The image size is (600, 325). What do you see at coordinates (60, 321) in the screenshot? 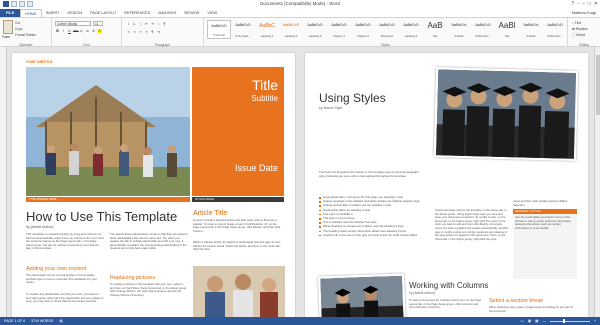
I see `proofing-icon: ▤` at bounding box center [60, 321].